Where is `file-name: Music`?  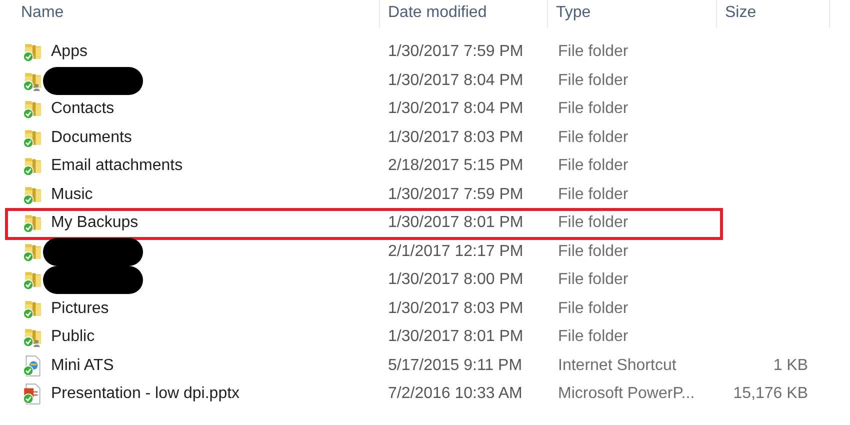 file-name: Music is located at coordinates (72, 195).